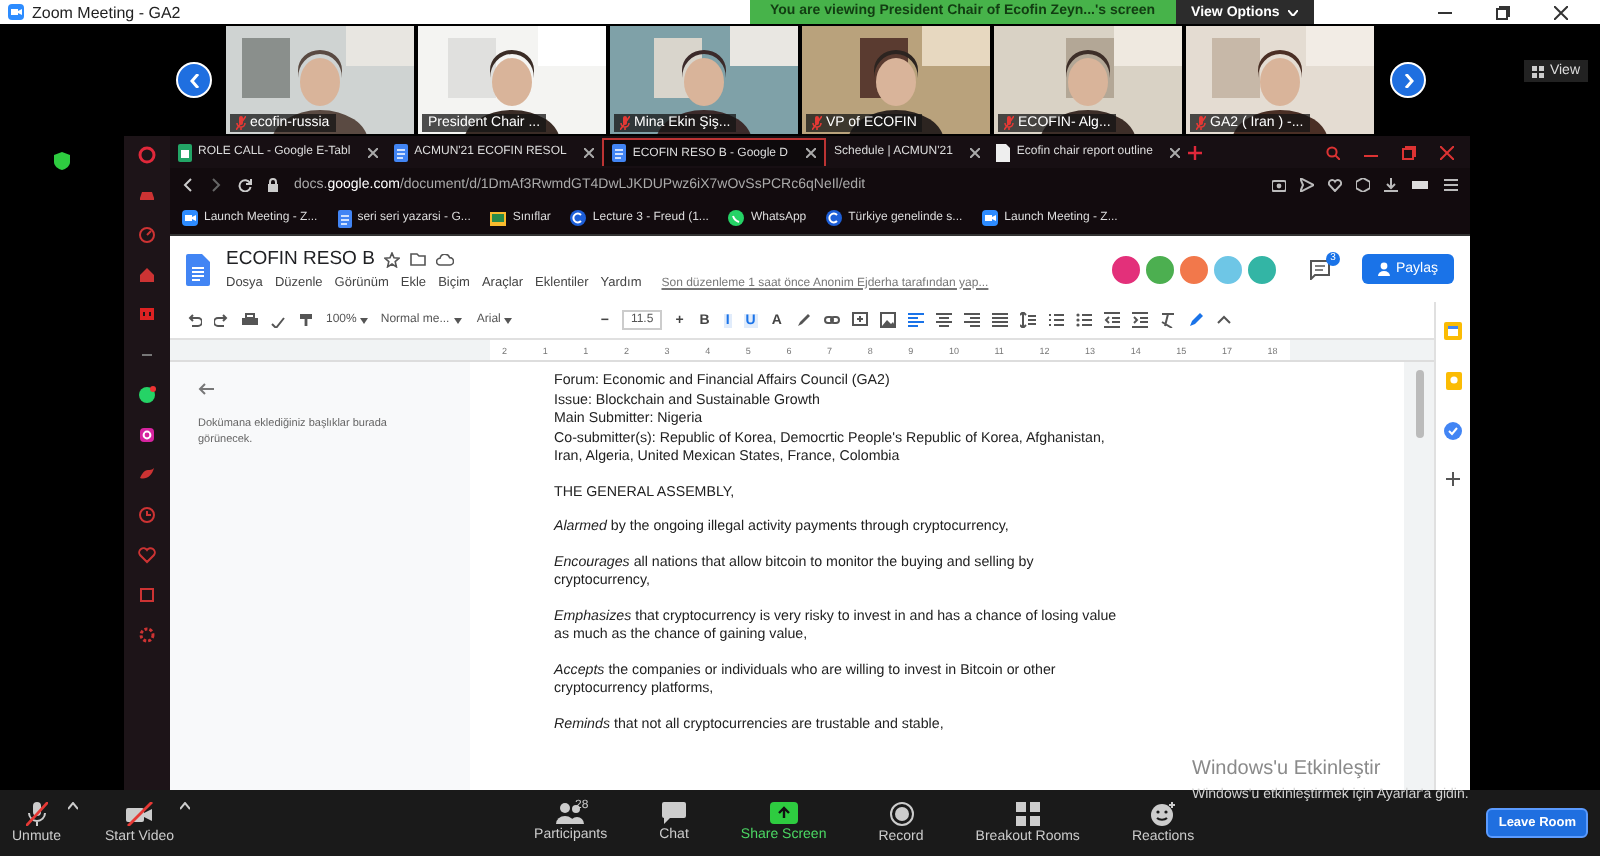  Describe the element at coordinates (1195, 152) in the screenshot. I see `new-tab-icon` at that location.